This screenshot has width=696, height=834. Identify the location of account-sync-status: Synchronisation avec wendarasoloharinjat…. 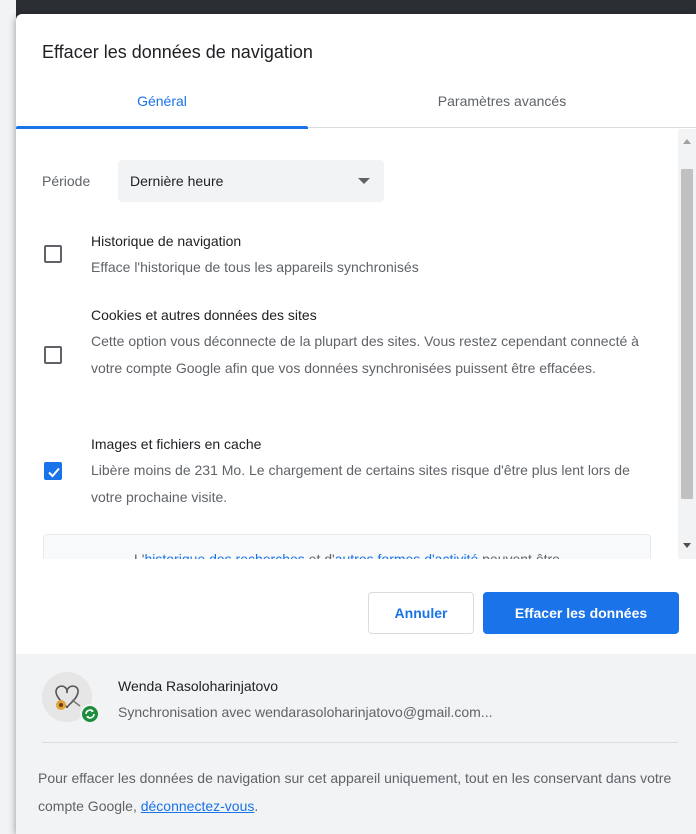
(305, 712).